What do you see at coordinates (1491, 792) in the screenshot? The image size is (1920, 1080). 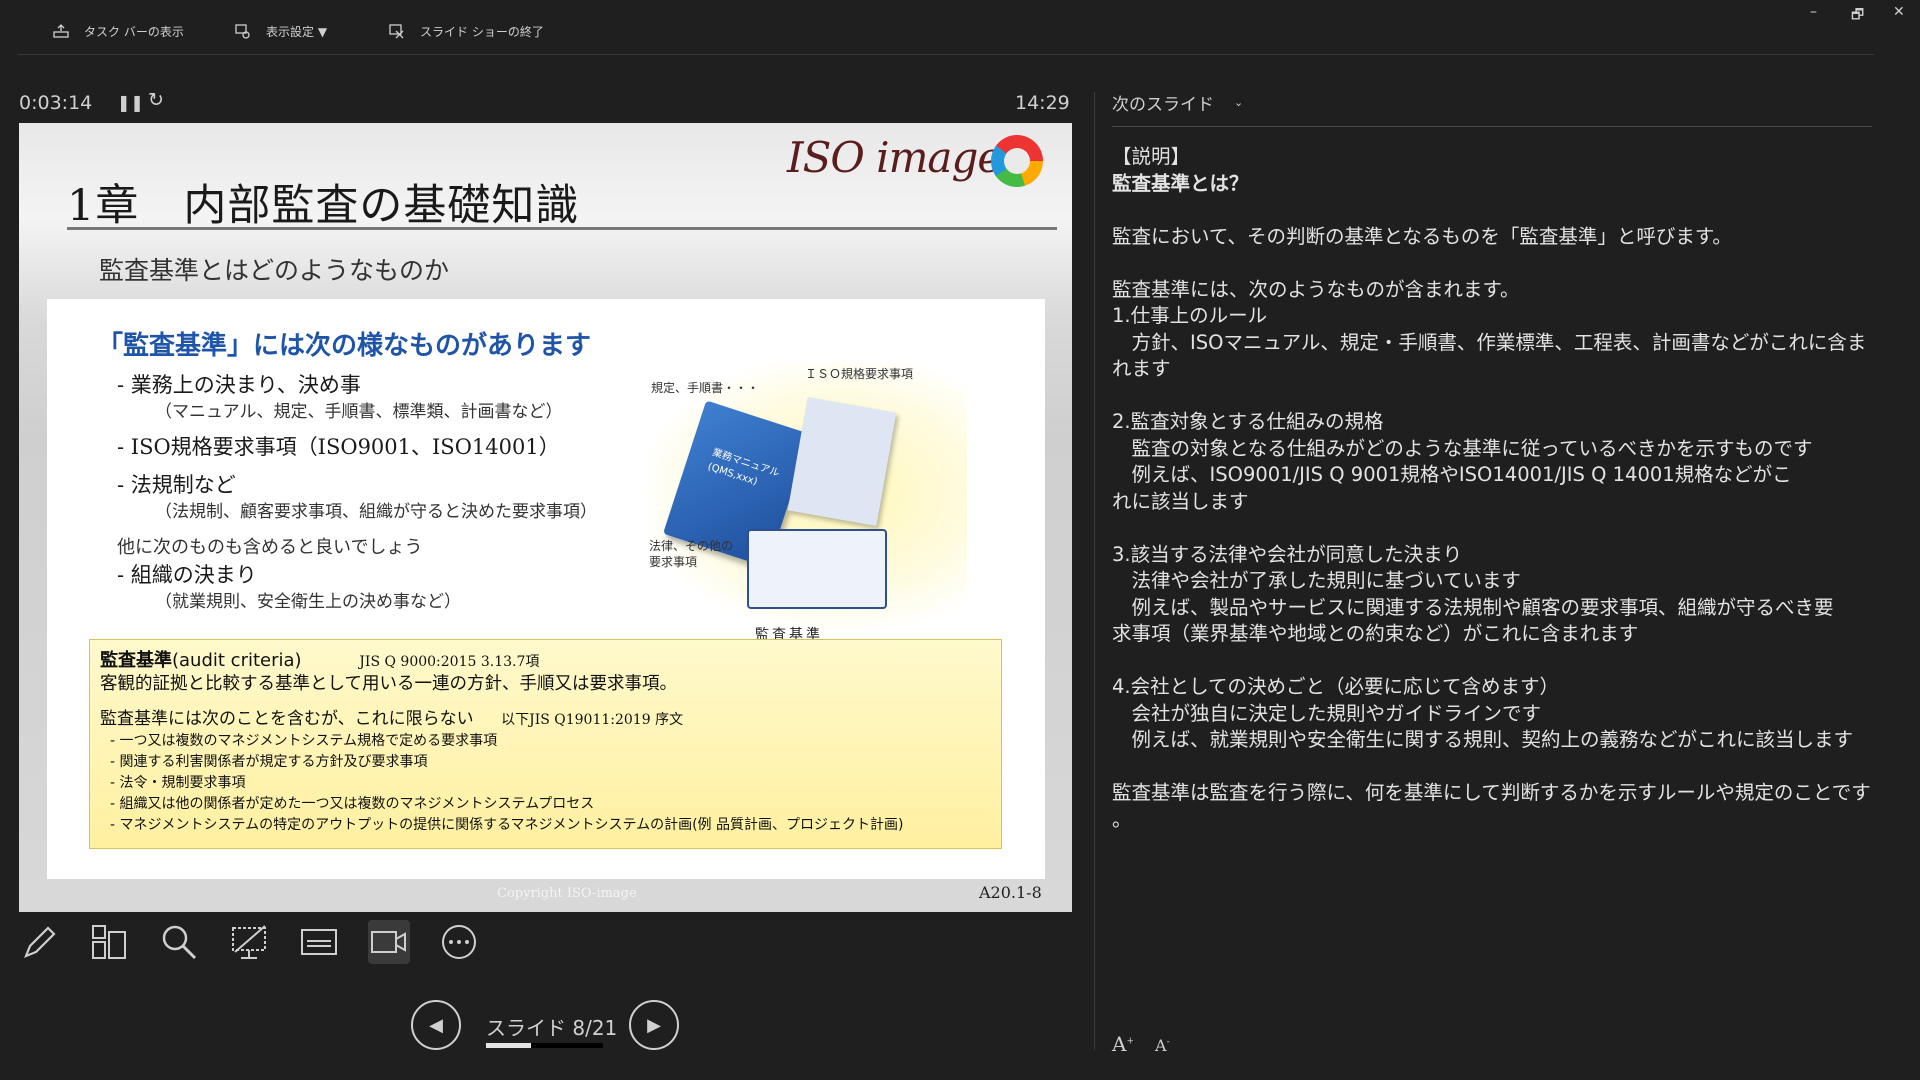 I see `notes-line: 監査基準は監査を行う際に、何を基準にして判断するかを示すルールや規定のことです` at bounding box center [1491, 792].